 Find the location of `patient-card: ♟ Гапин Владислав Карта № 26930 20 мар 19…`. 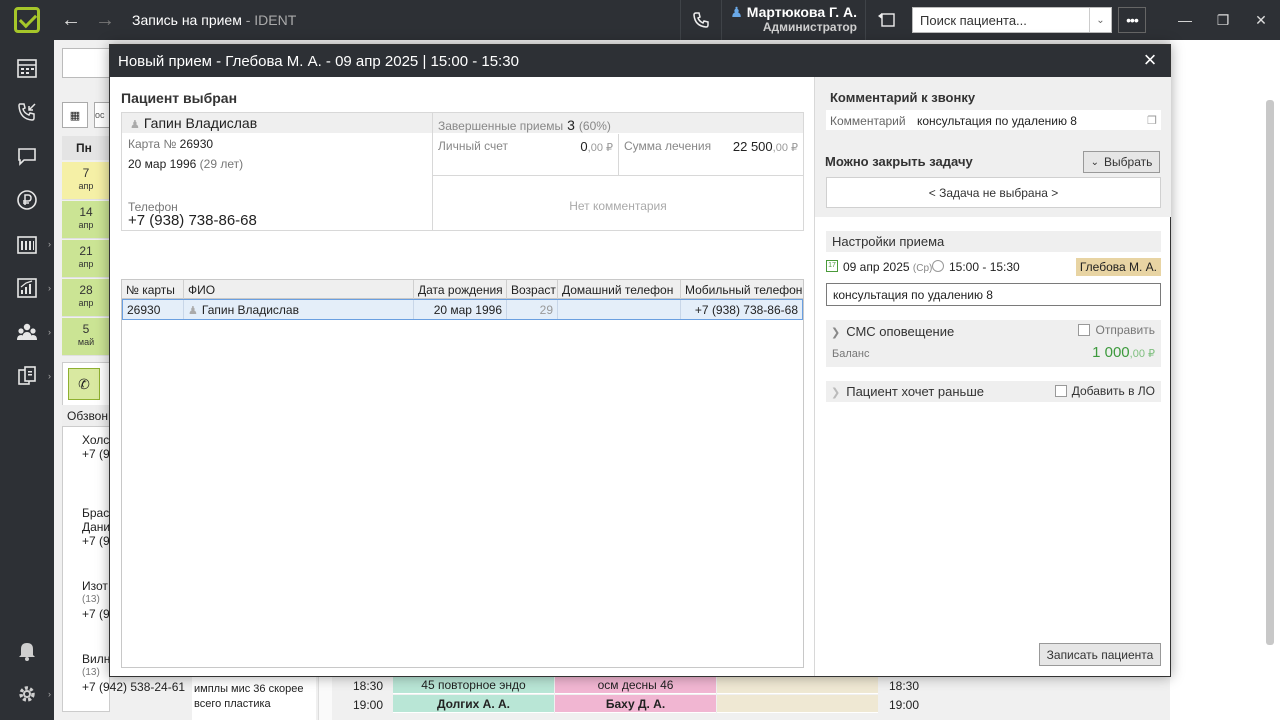

patient-card: ♟ Гапин Владислав Карта № 26930 20 мар 19… is located at coordinates (462, 171).